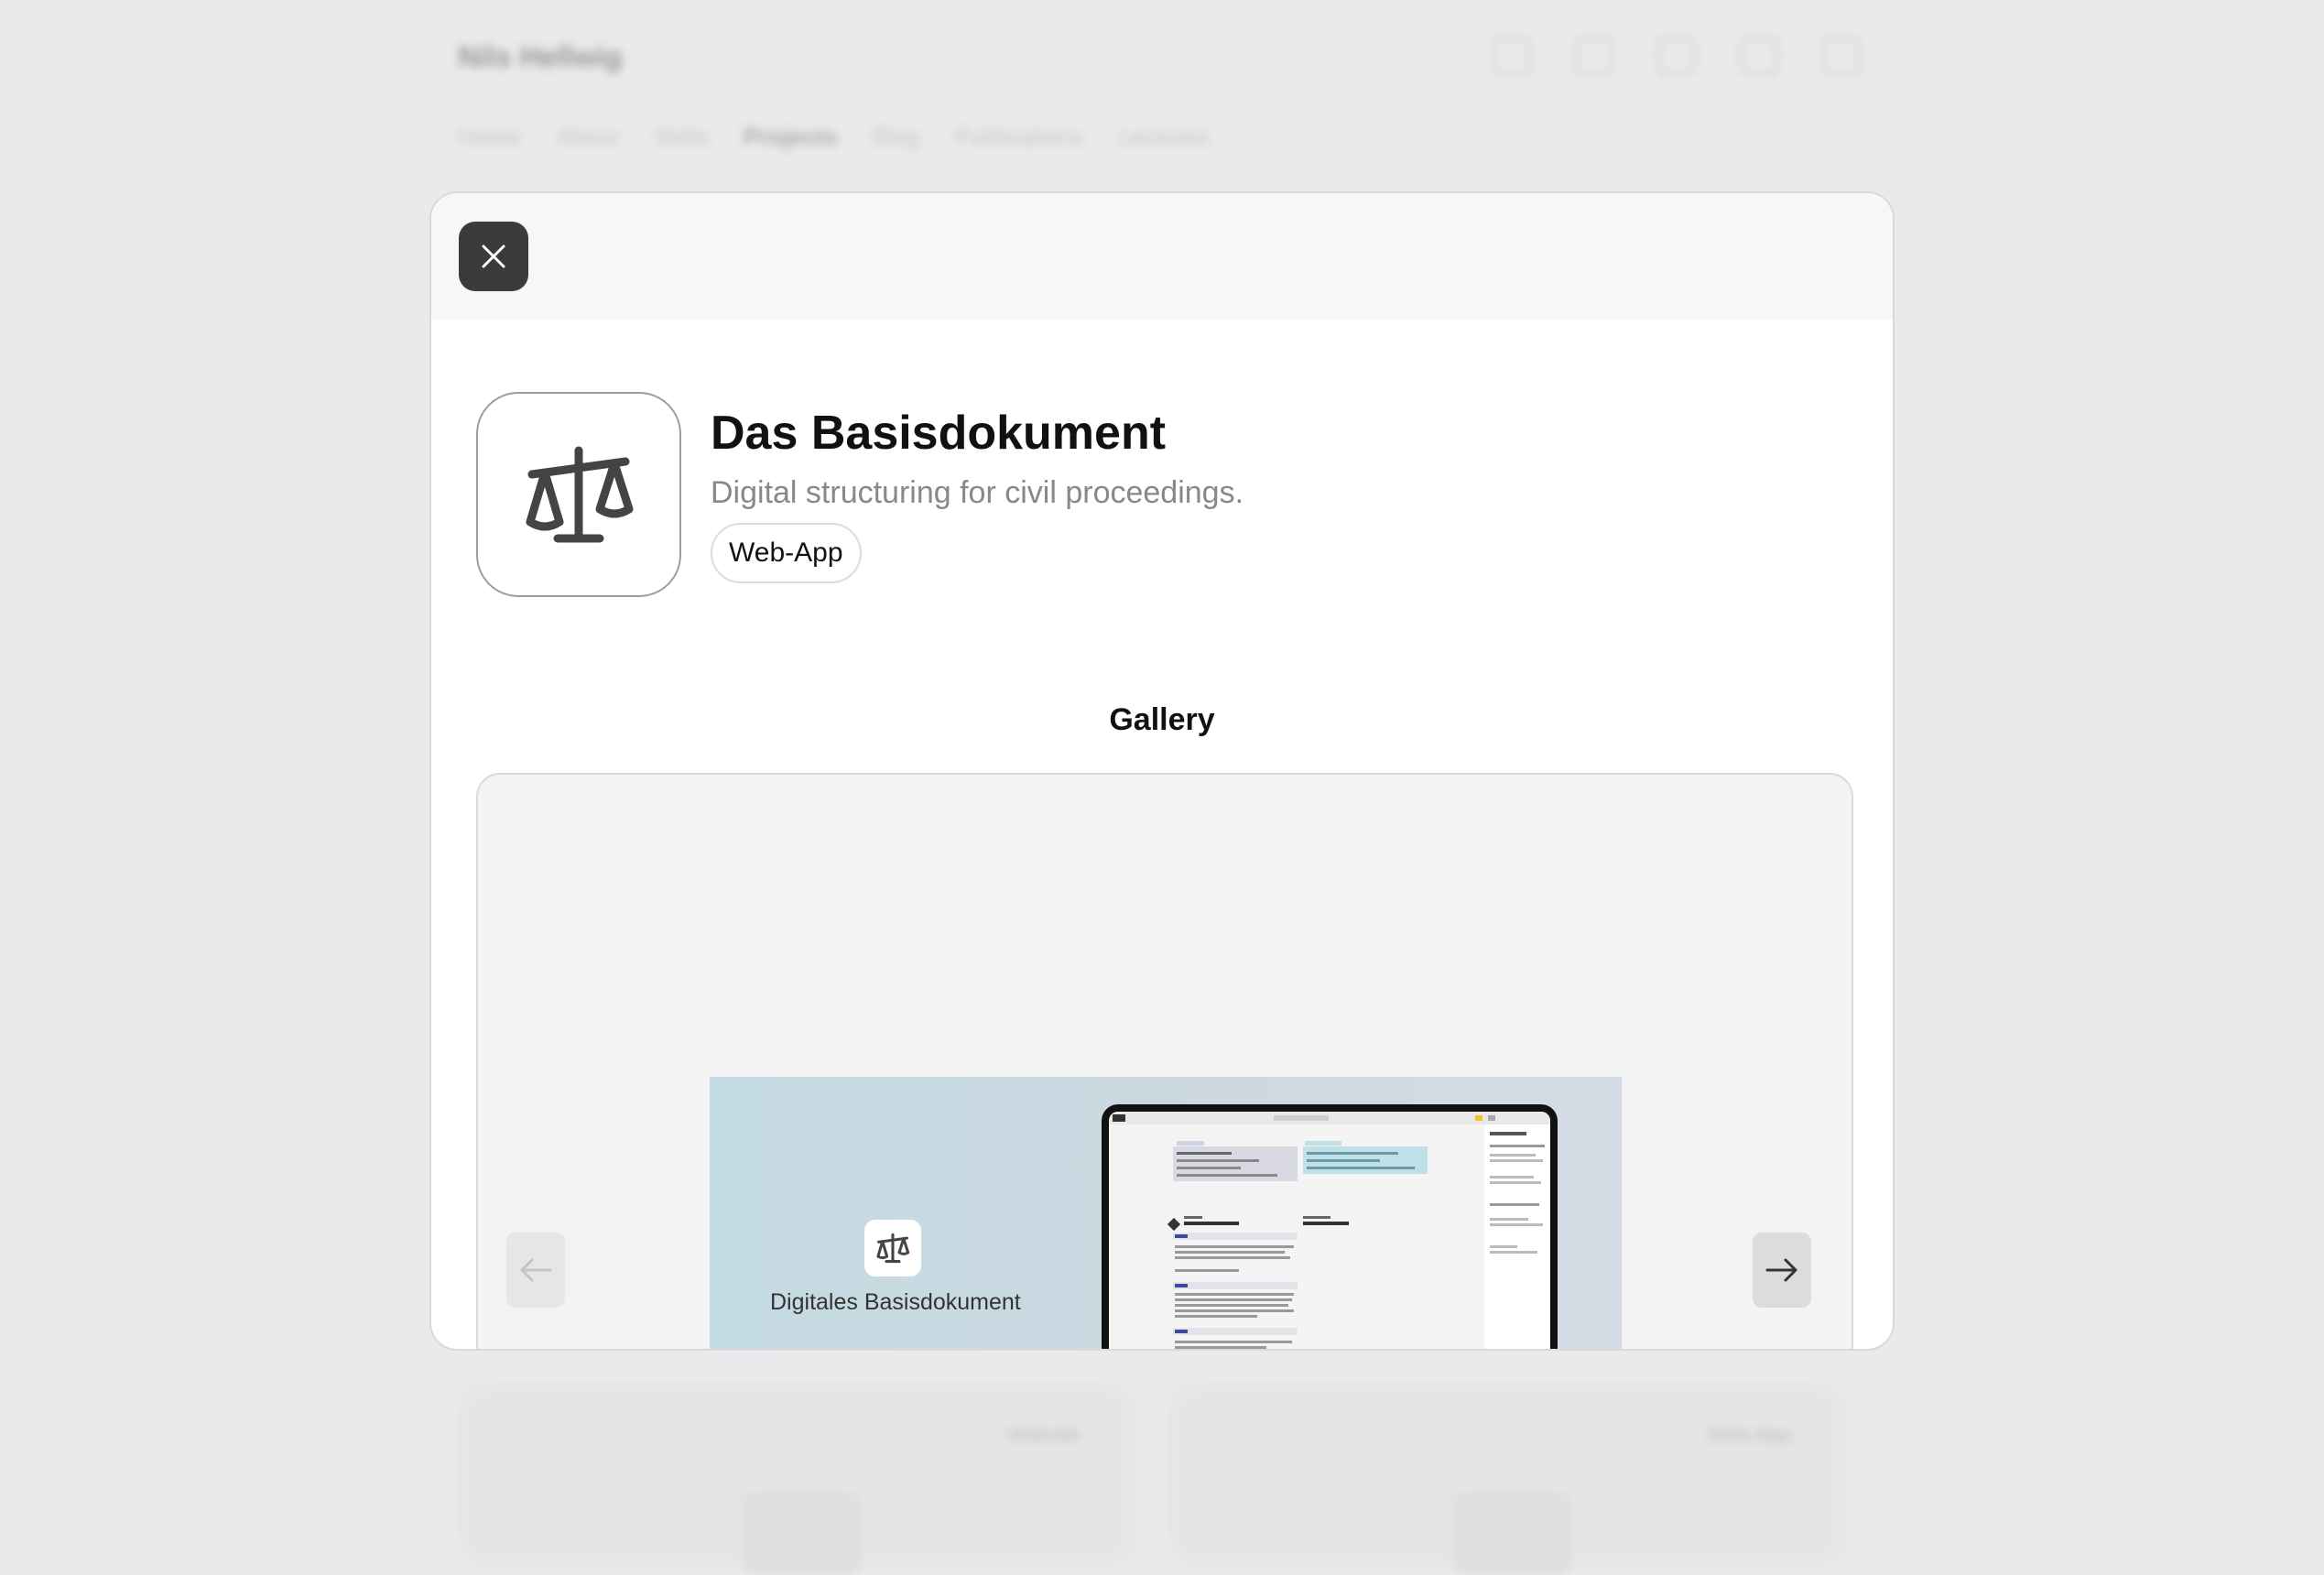 This screenshot has width=2324, height=1575. I want to click on project-card: Web-App, so click(1507, 1479).